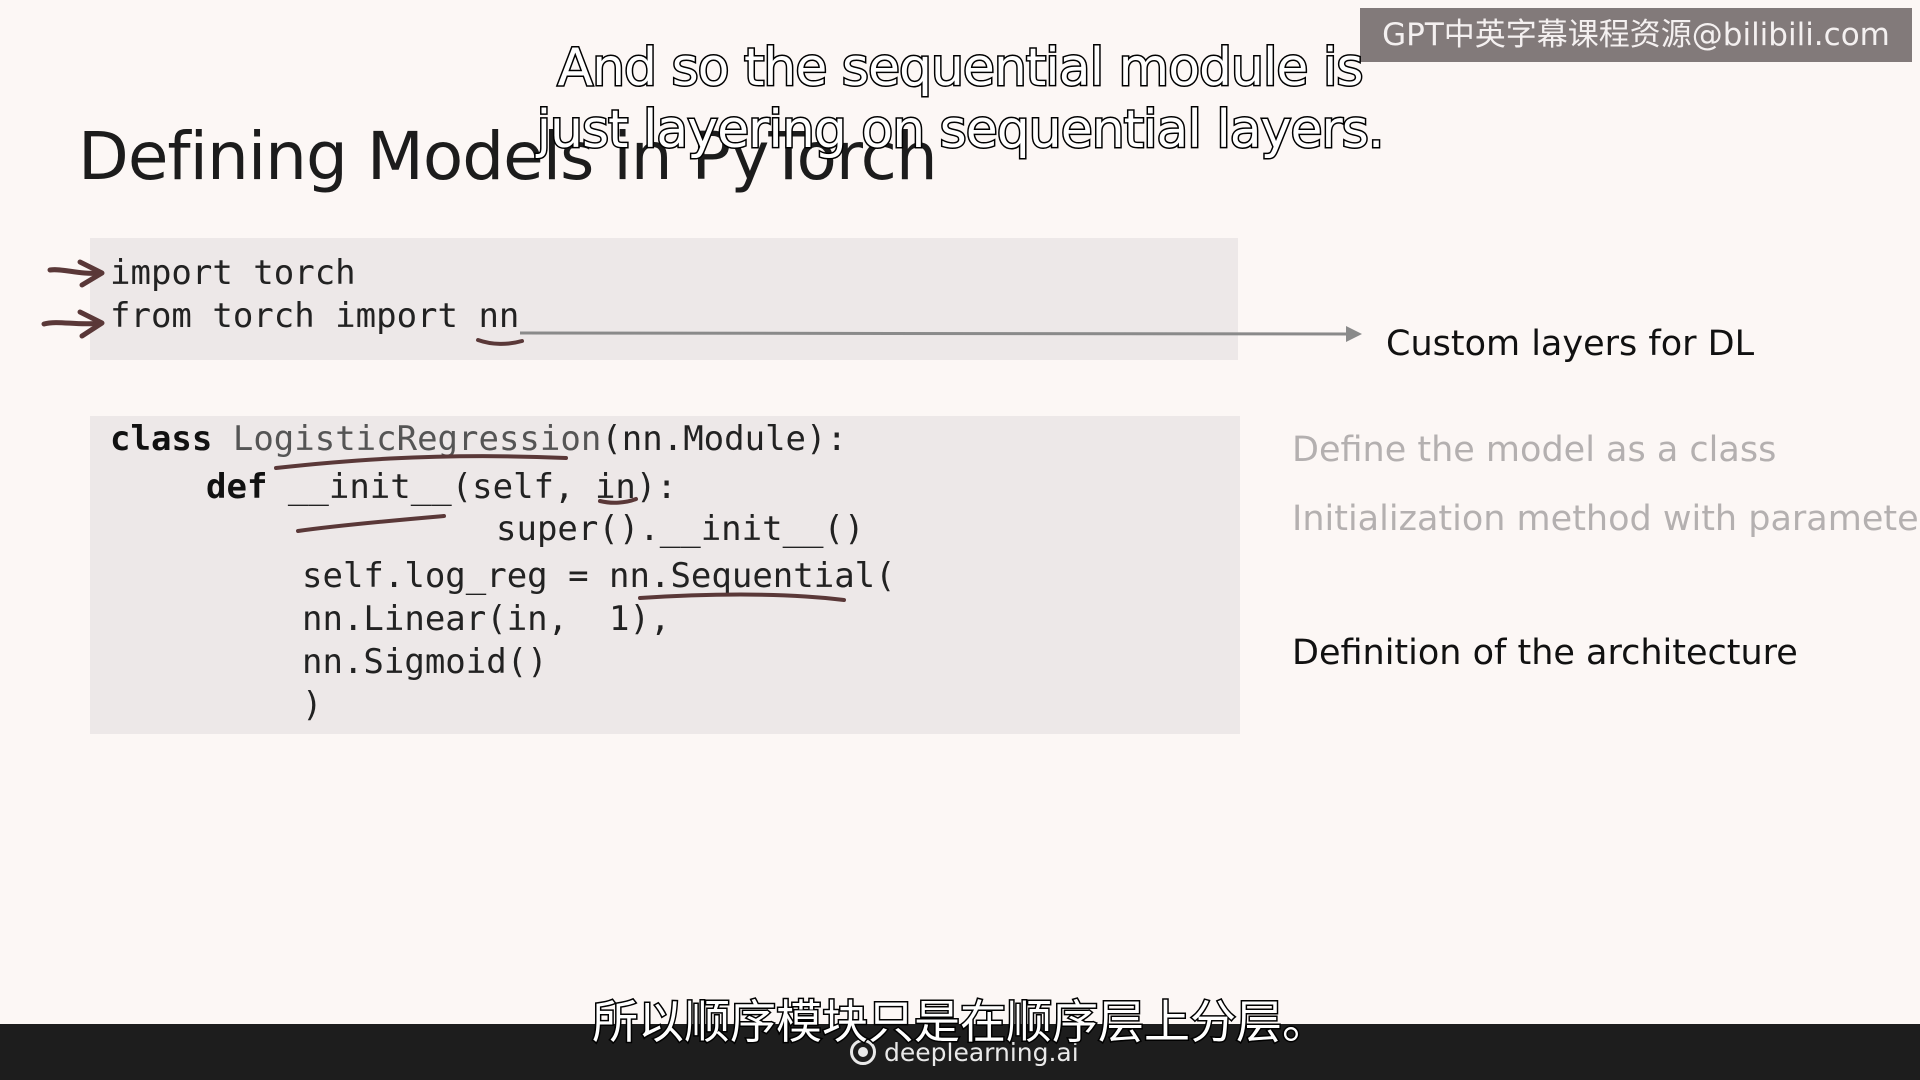 The image size is (1920, 1080). Describe the element at coordinates (724, 439) in the screenshot. I see `code-class-base: (nn.Module):` at that location.